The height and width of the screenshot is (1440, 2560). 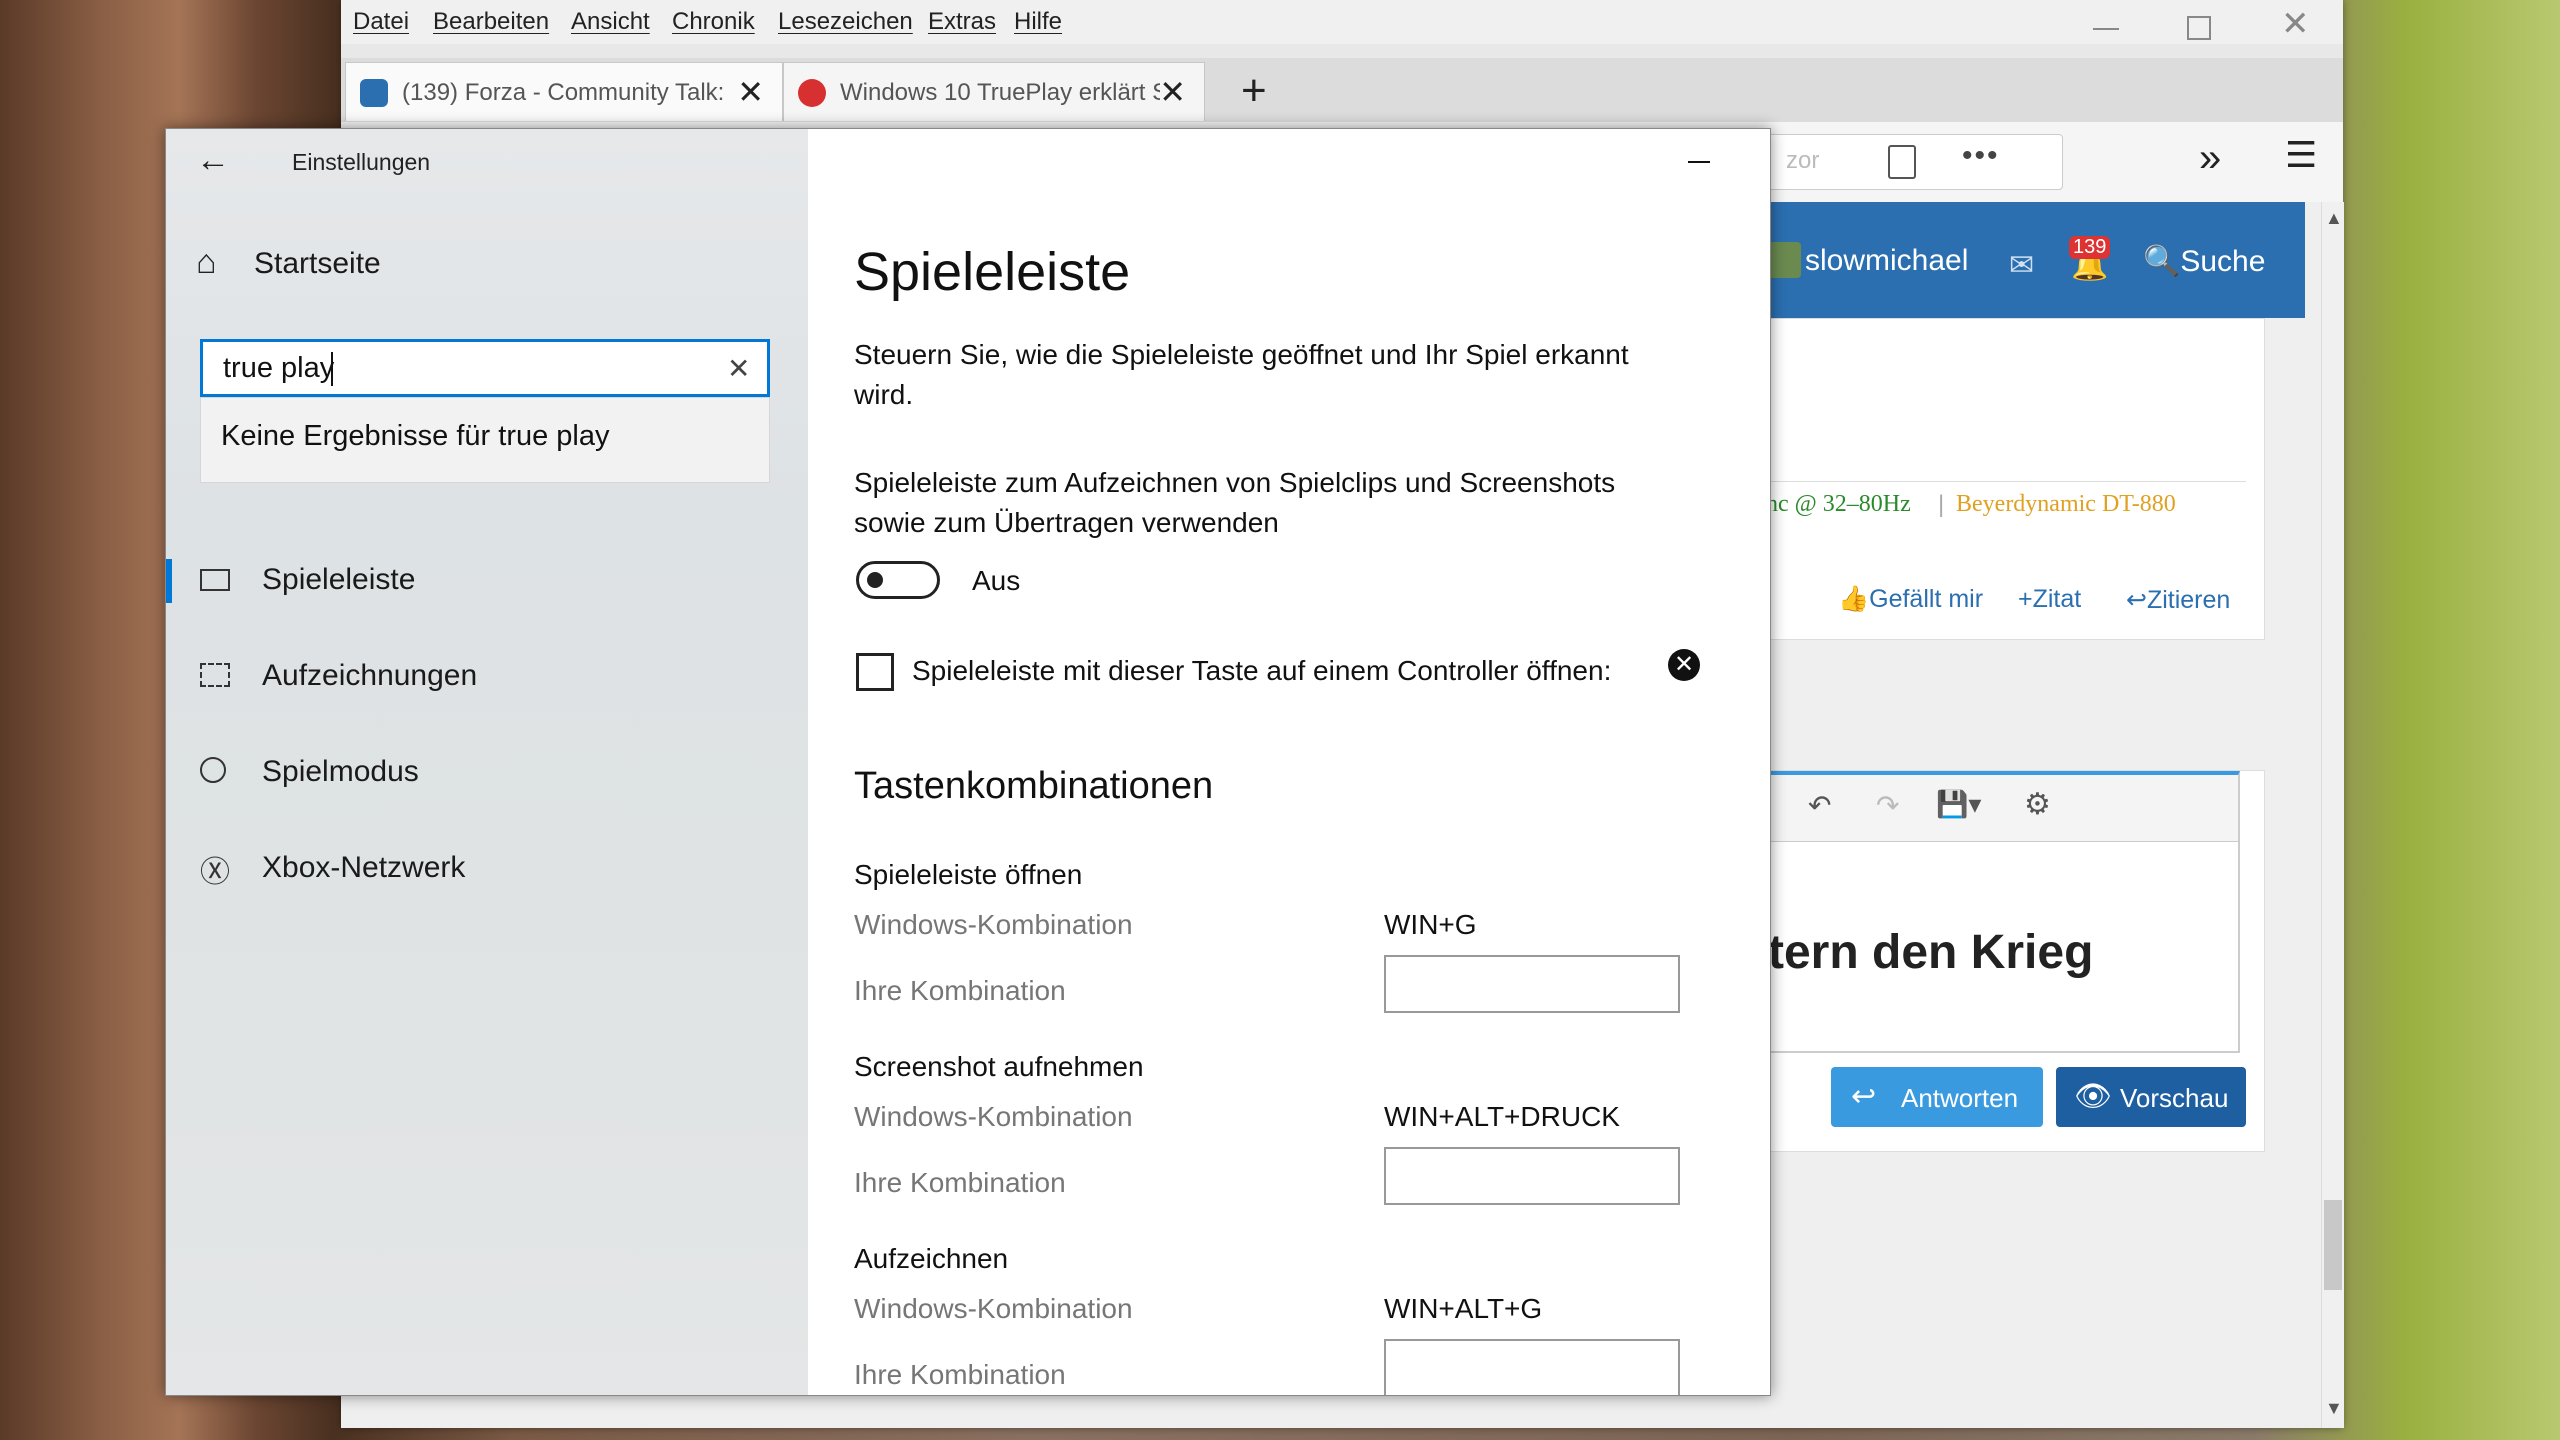 I want to click on preview-button: 👁 Vorschau, so click(x=2151, y=1097).